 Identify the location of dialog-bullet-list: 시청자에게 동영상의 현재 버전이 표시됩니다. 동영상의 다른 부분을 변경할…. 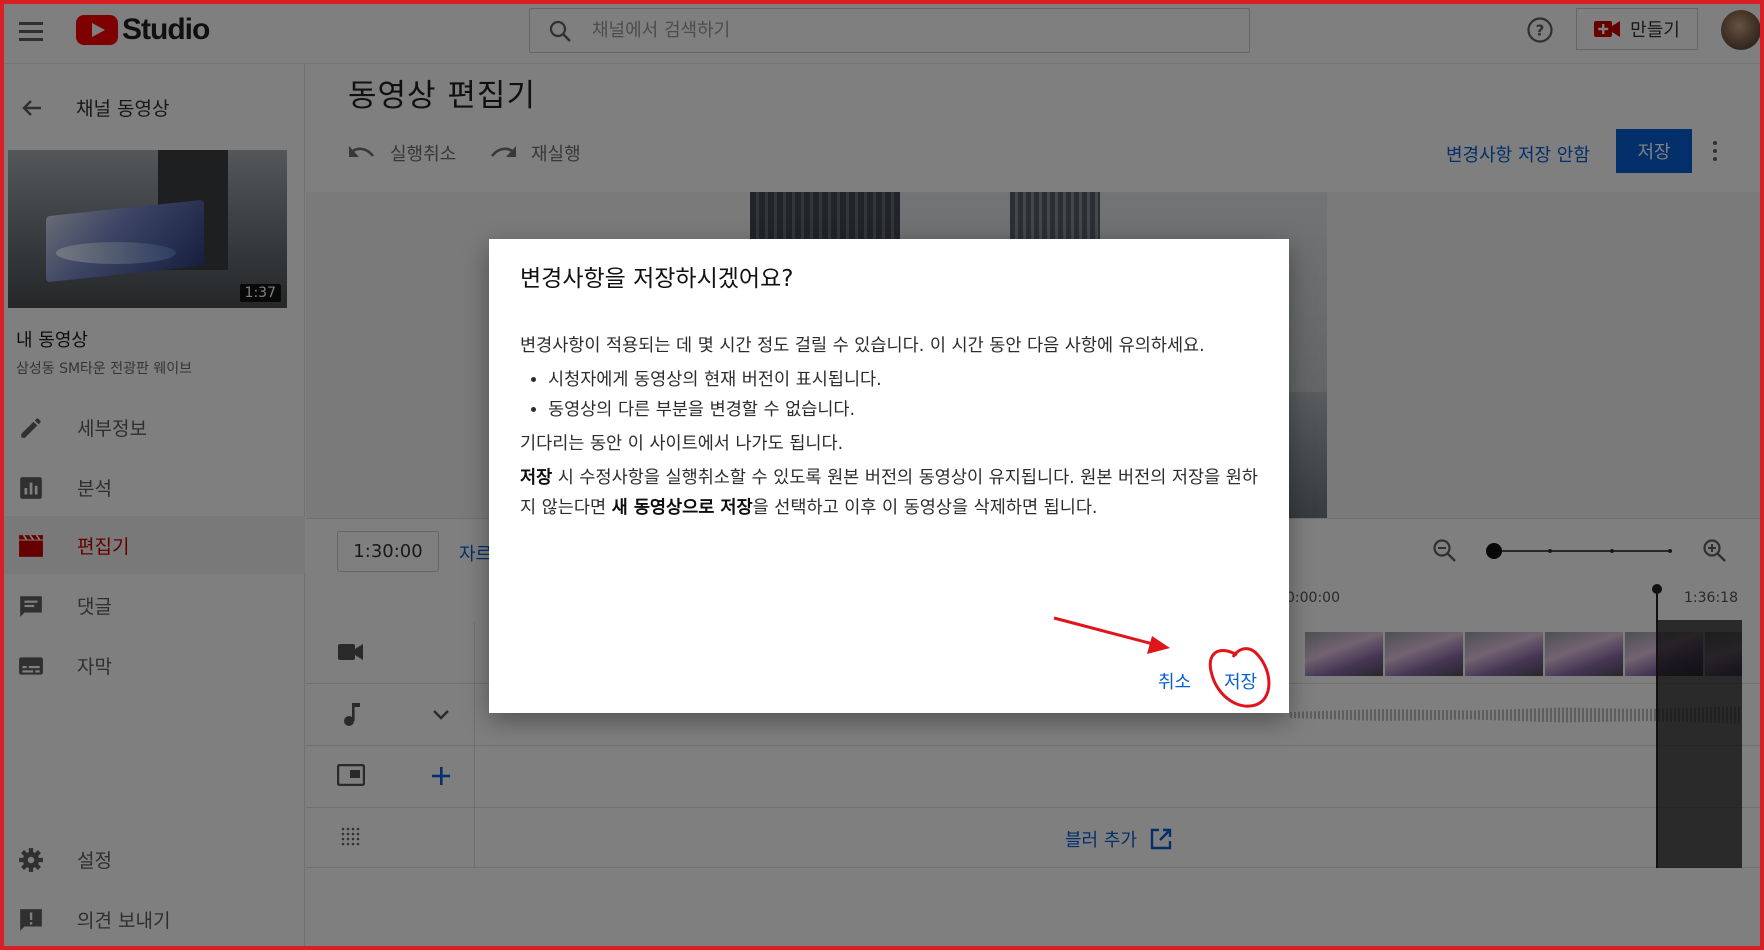
(904, 395).